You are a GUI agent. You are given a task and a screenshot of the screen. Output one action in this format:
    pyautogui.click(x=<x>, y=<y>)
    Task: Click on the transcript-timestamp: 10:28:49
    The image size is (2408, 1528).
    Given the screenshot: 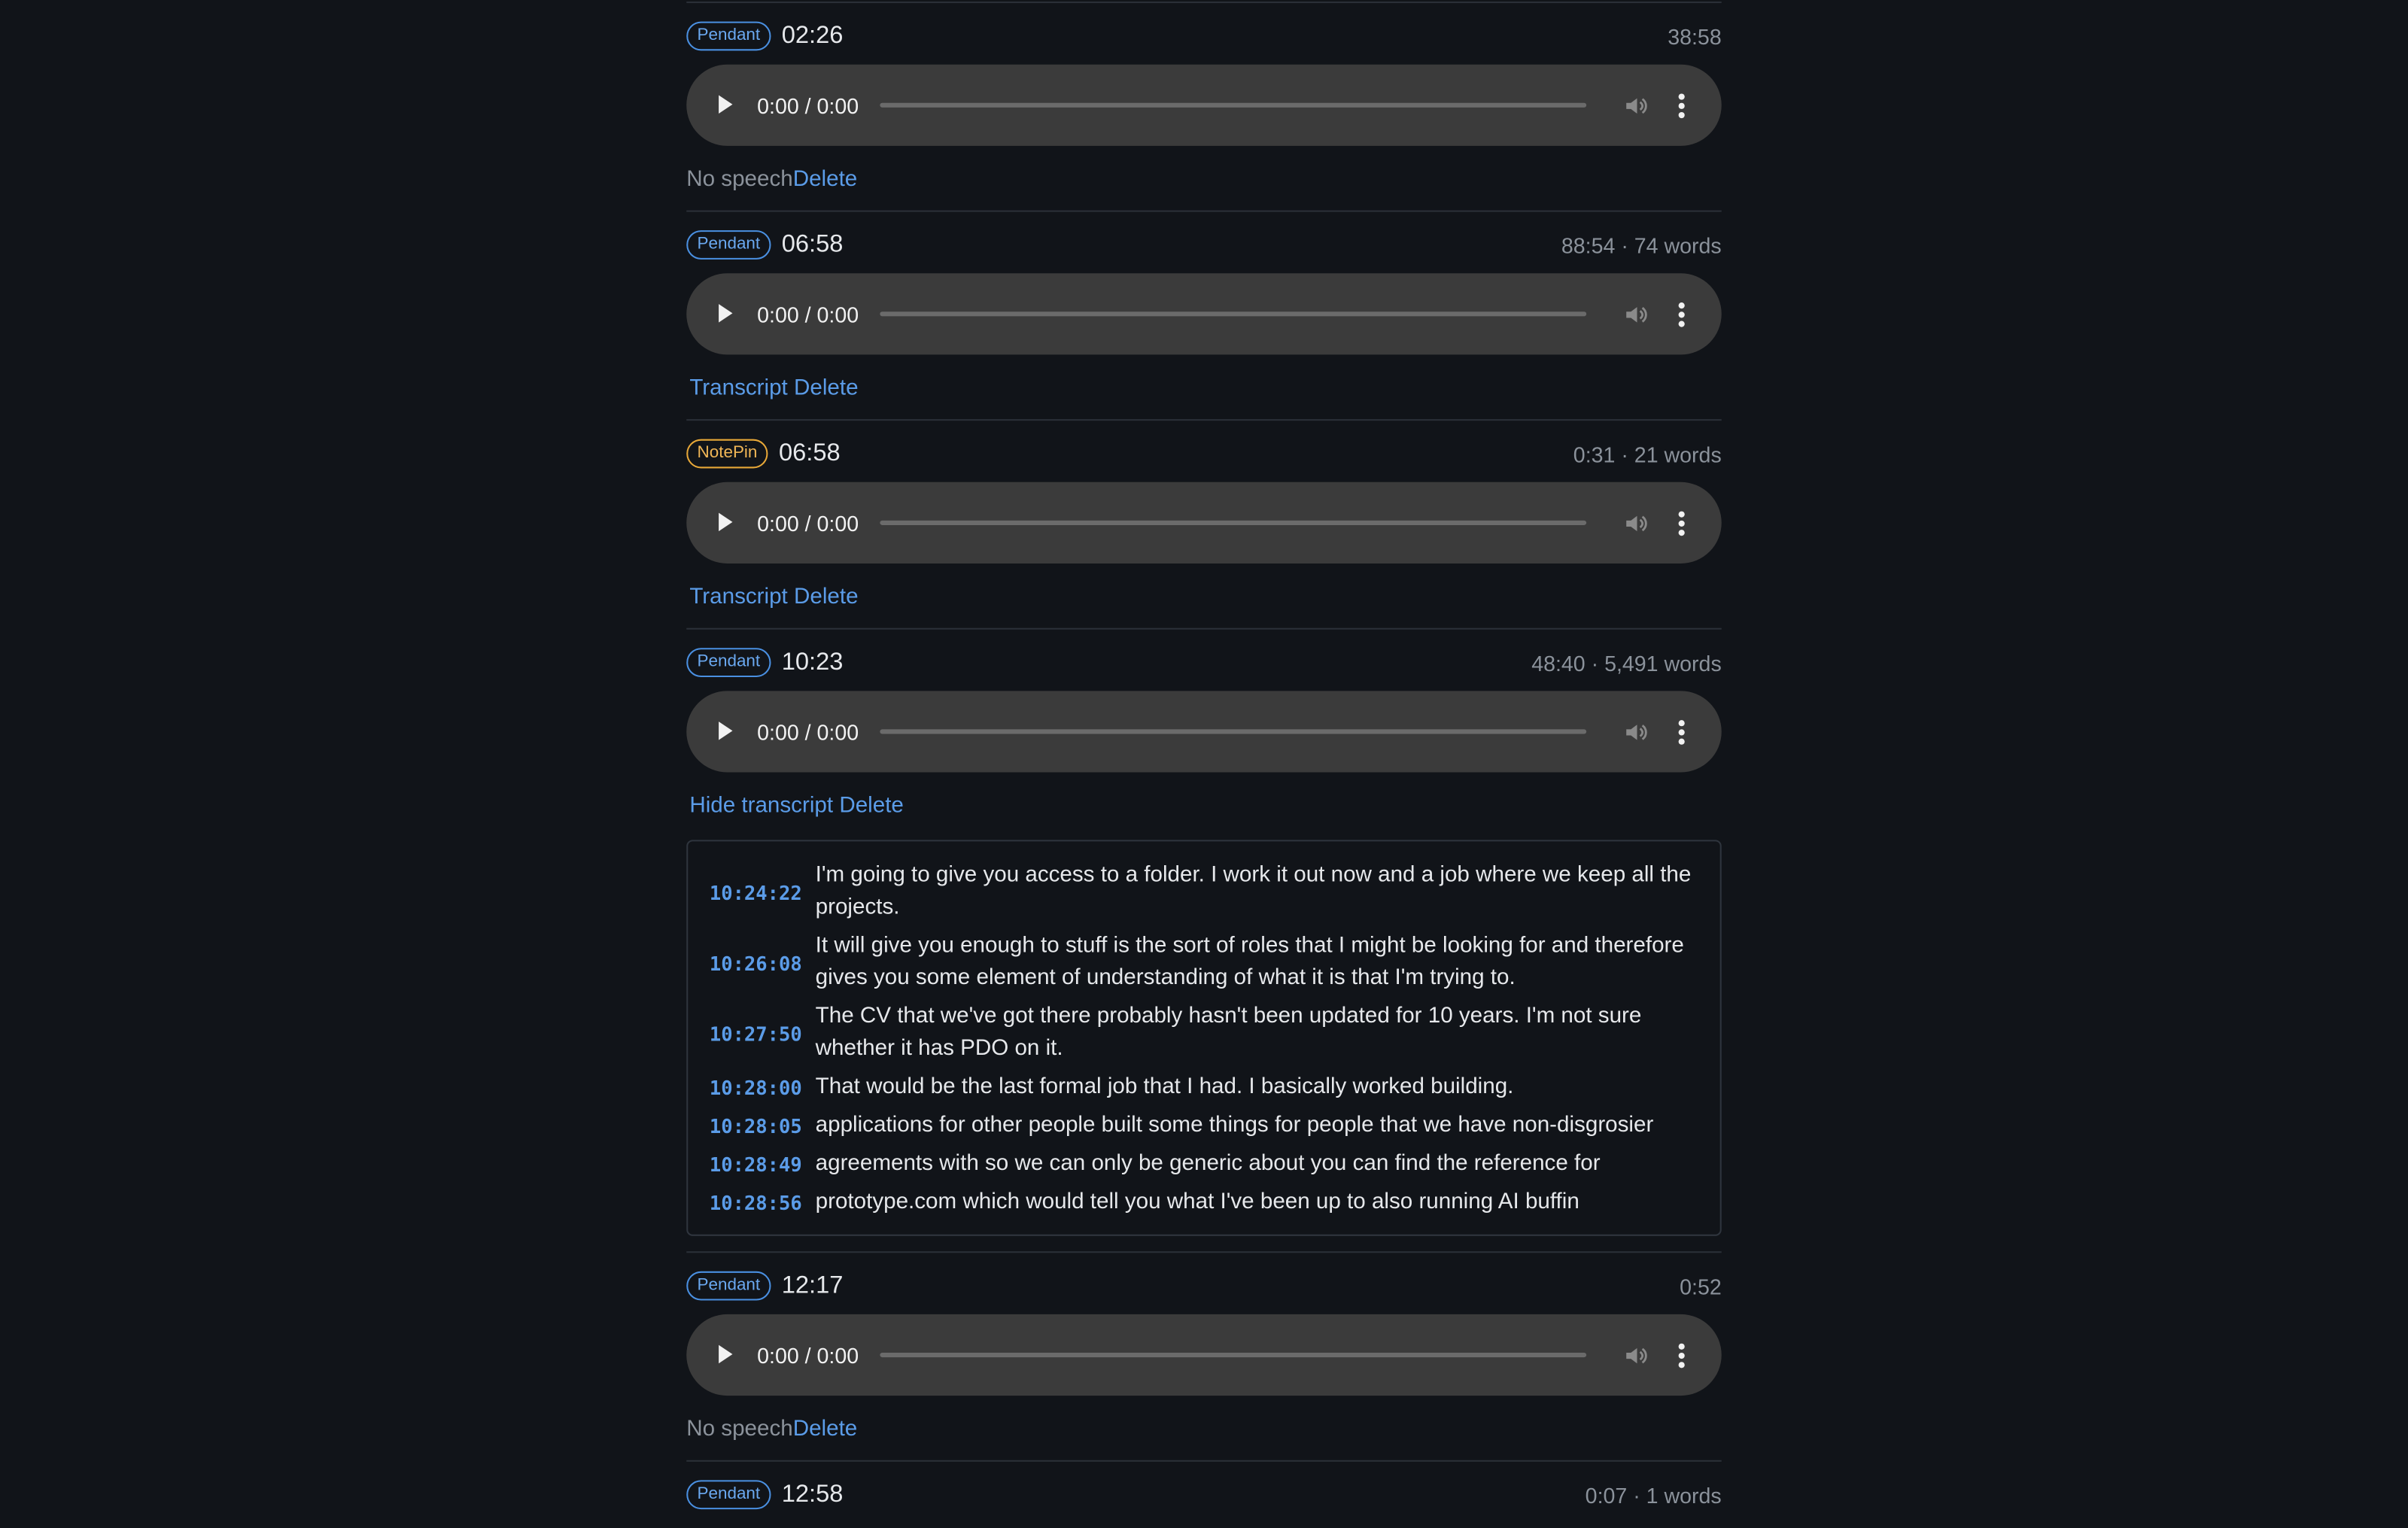 What is the action you would take?
    pyautogui.click(x=763, y=1165)
    